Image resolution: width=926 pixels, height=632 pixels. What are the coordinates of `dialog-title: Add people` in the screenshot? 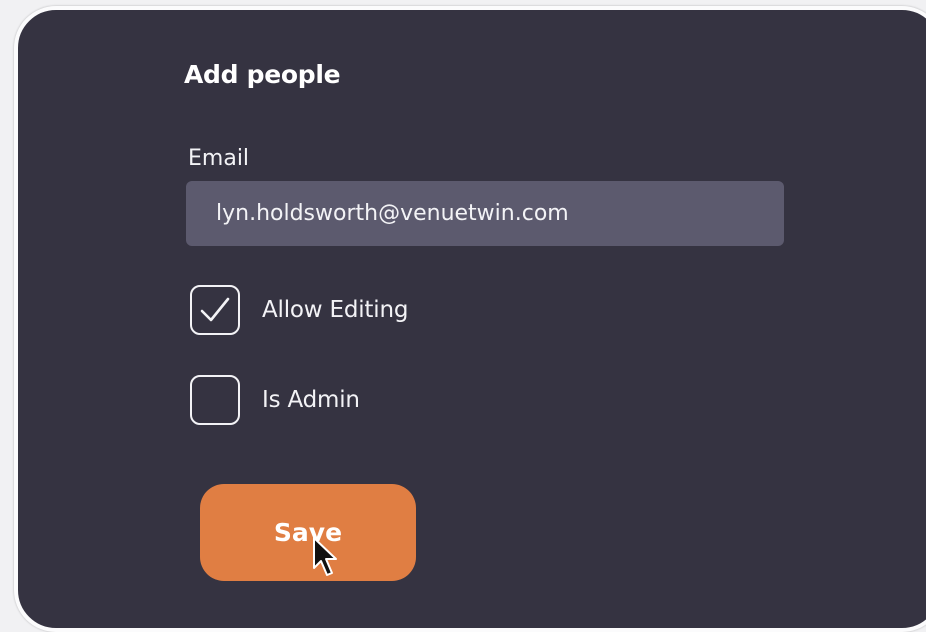 It's located at (262, 74).